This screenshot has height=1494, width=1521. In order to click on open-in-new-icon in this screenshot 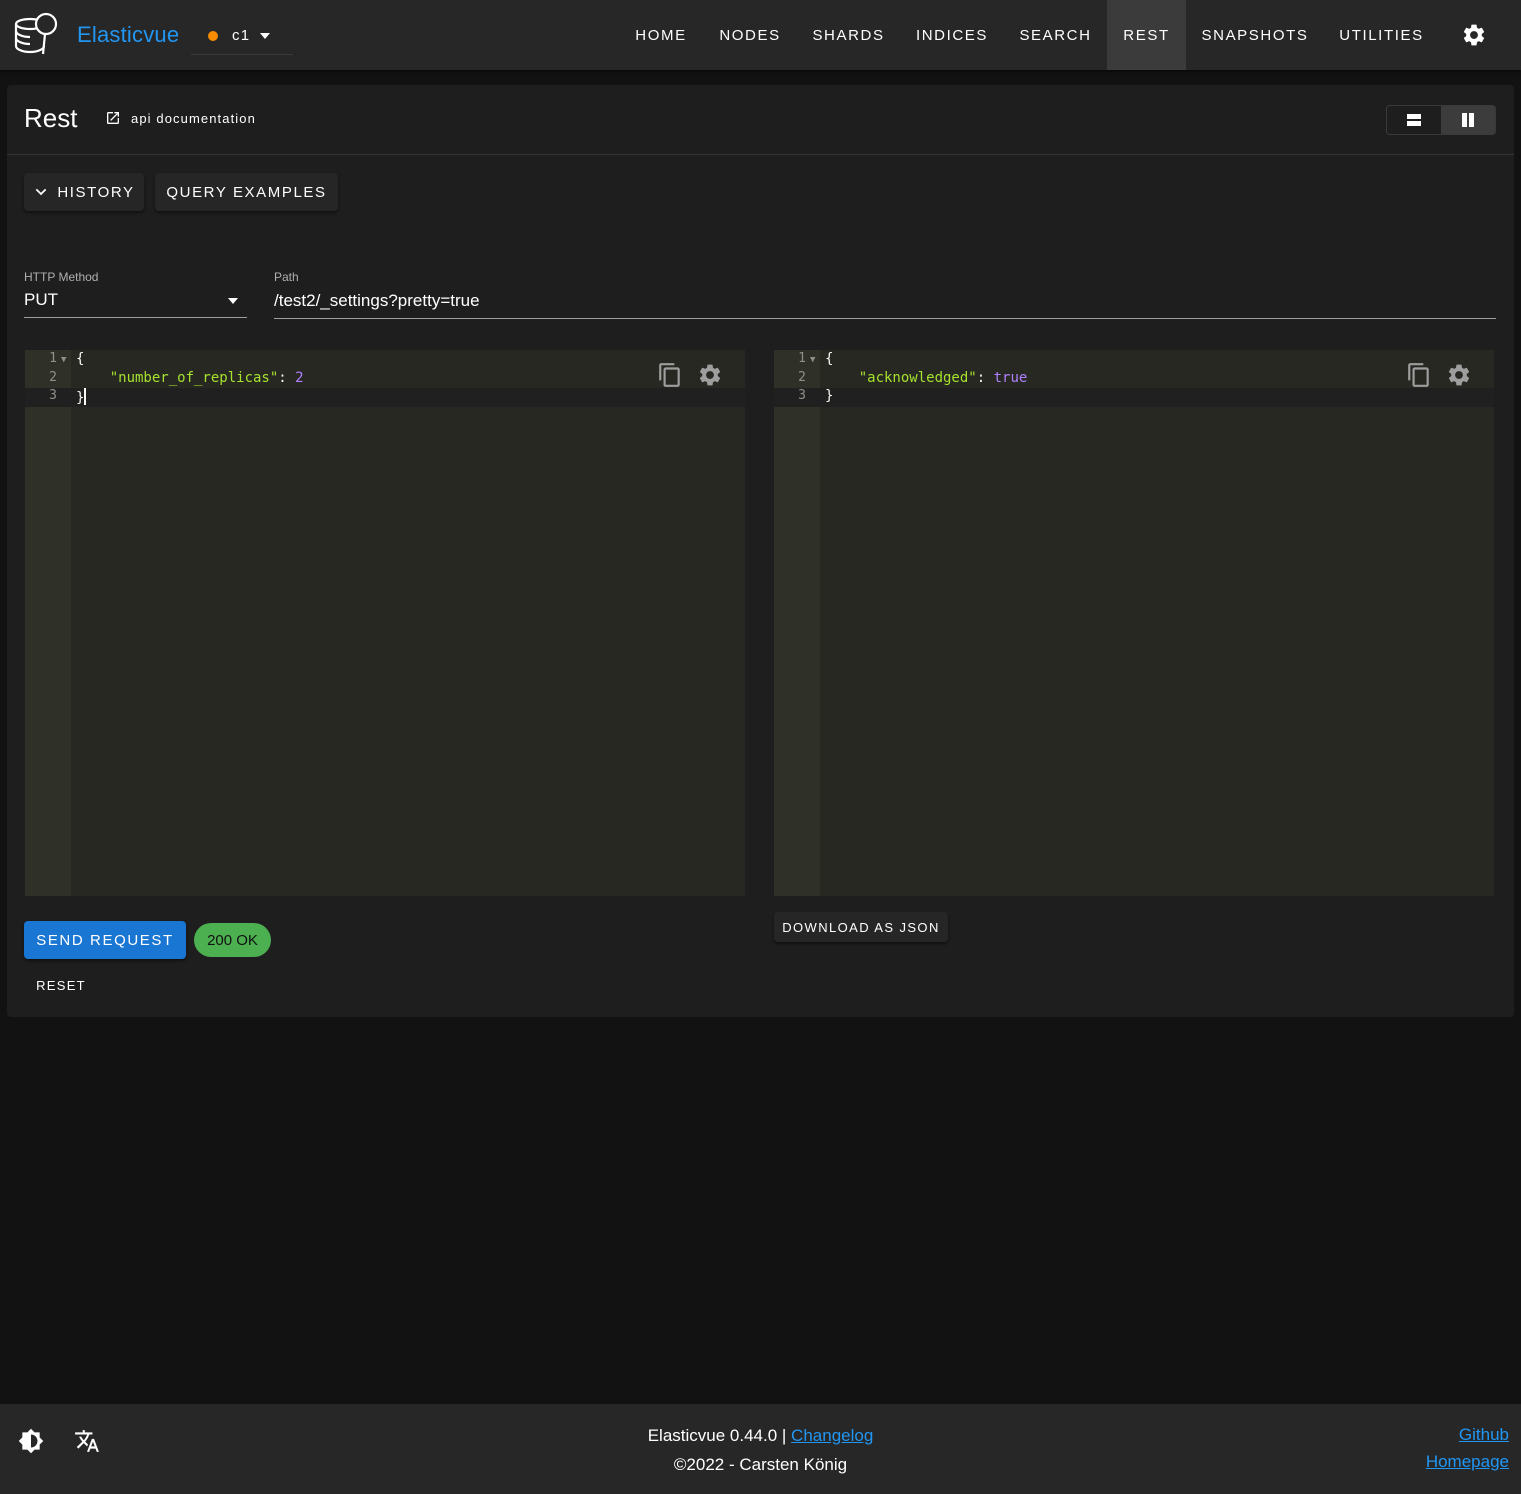, I will do `click(113, 118)`.